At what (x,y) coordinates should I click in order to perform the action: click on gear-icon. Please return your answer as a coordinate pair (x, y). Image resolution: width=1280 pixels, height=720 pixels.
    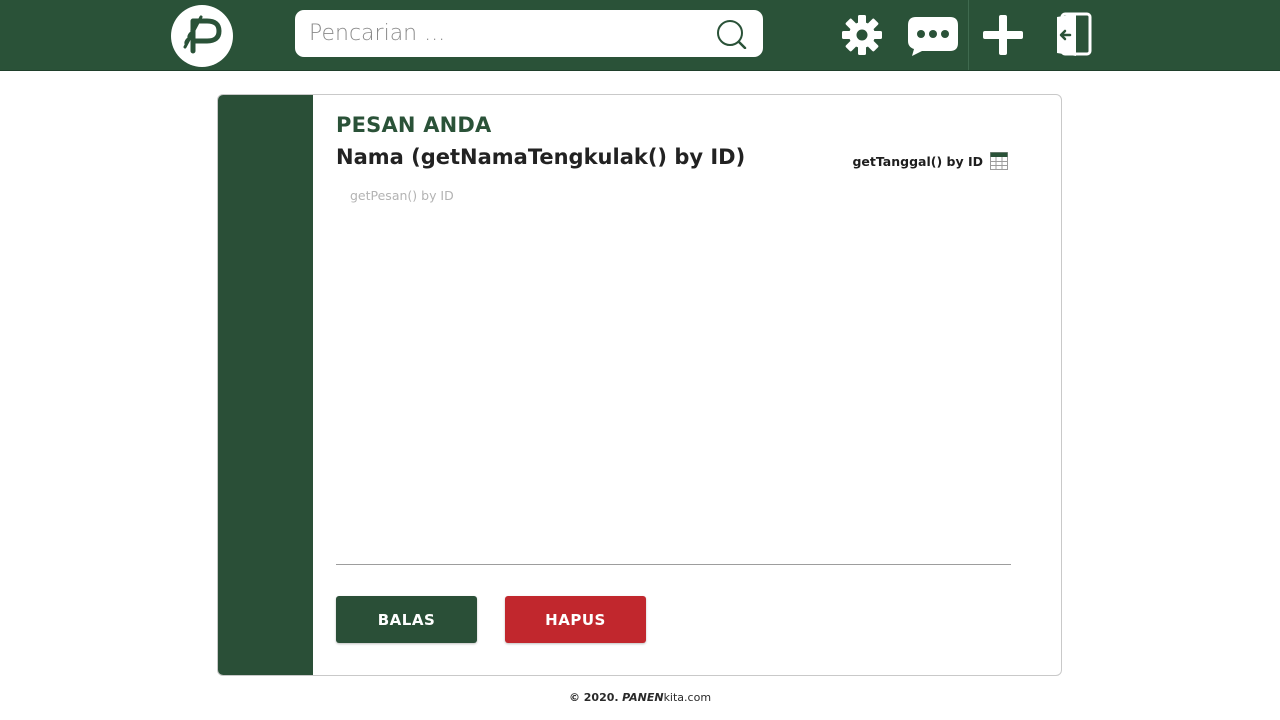
    Looking at the image, I should click on (862, 35).